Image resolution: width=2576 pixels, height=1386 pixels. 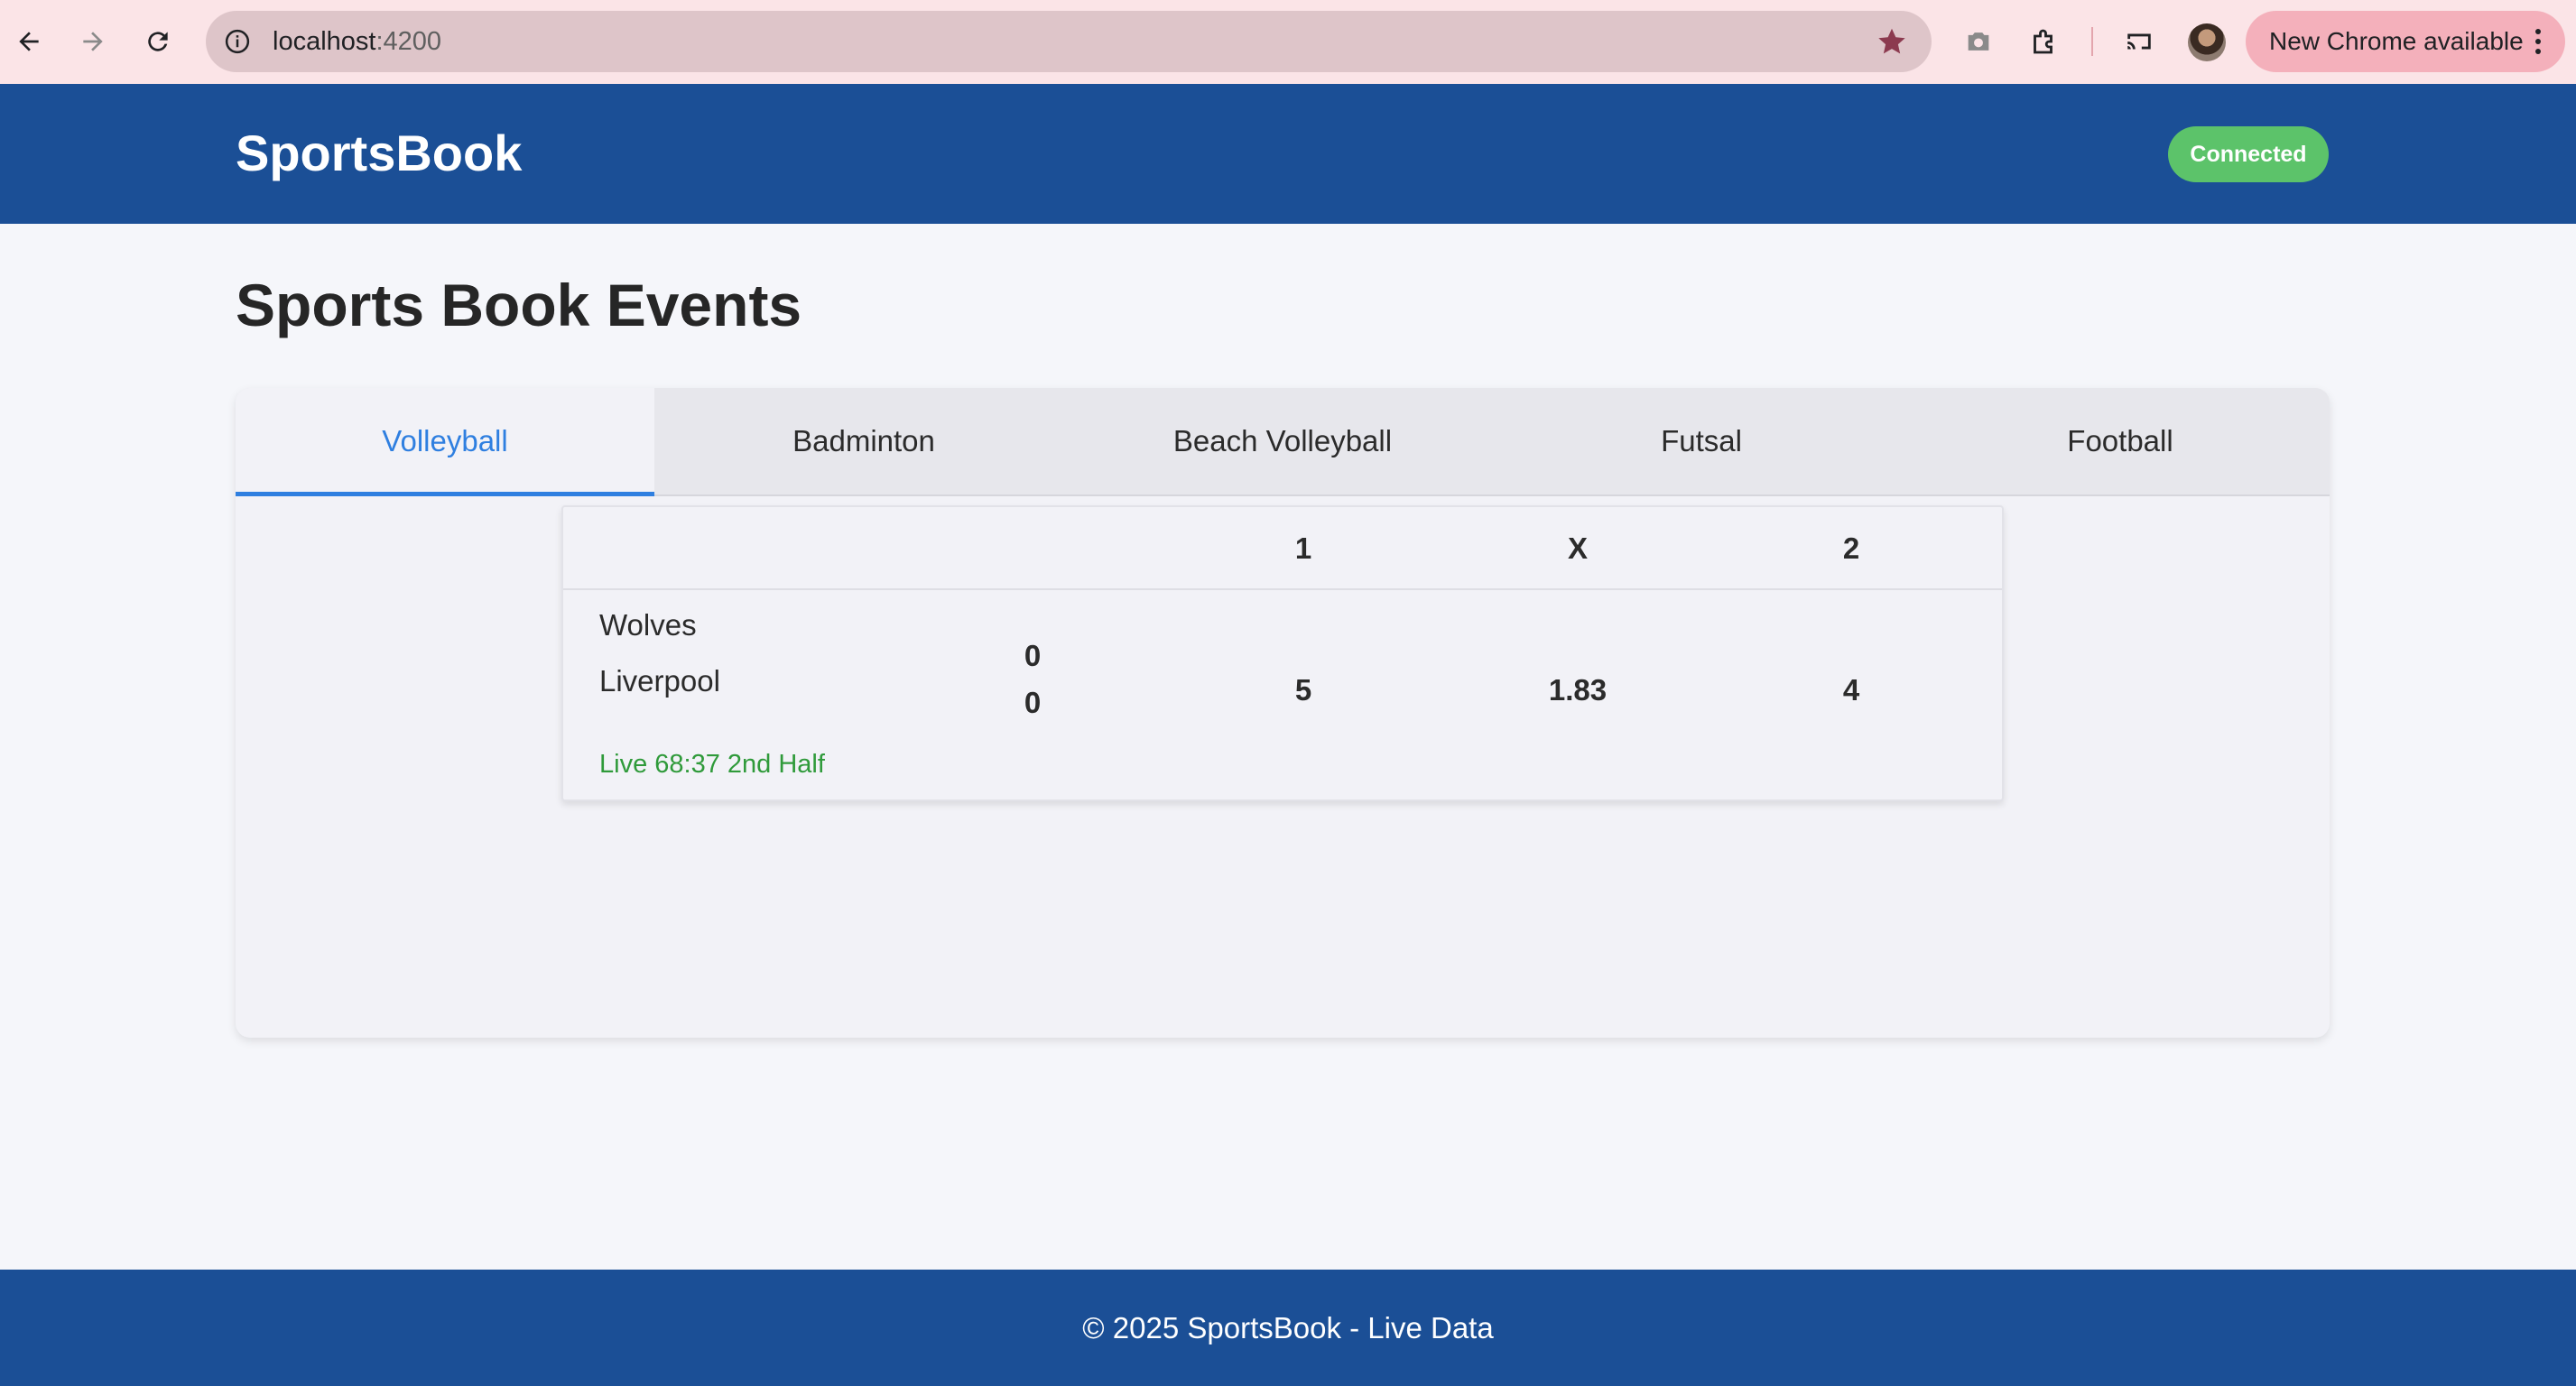 What do you see at coordinates (2120, 441) in the screenshot?
I see `tab-football: Football` at bounding box center [2120, 441].